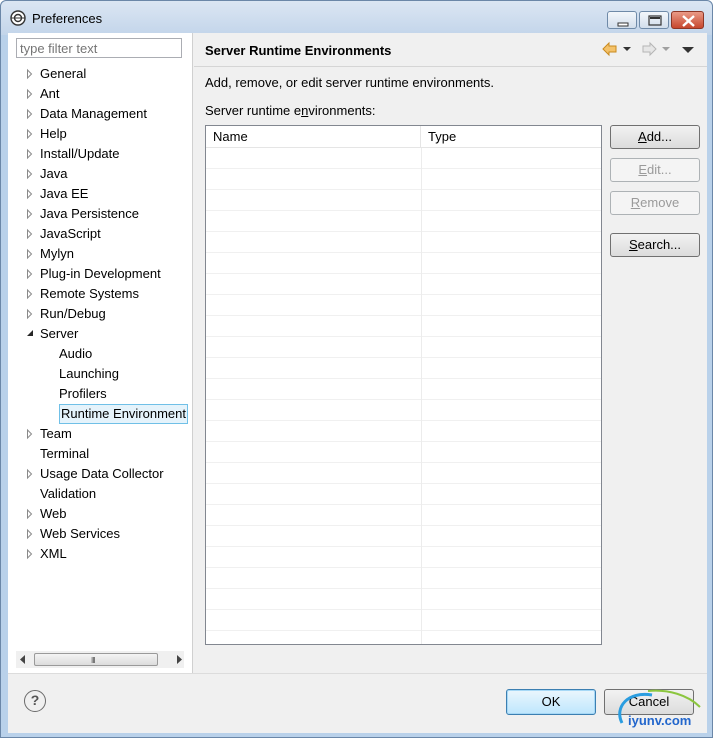 The width and height of the screenshot is (713, 738). I want to click on tree-item-validation: Validation, so click(100, 494).